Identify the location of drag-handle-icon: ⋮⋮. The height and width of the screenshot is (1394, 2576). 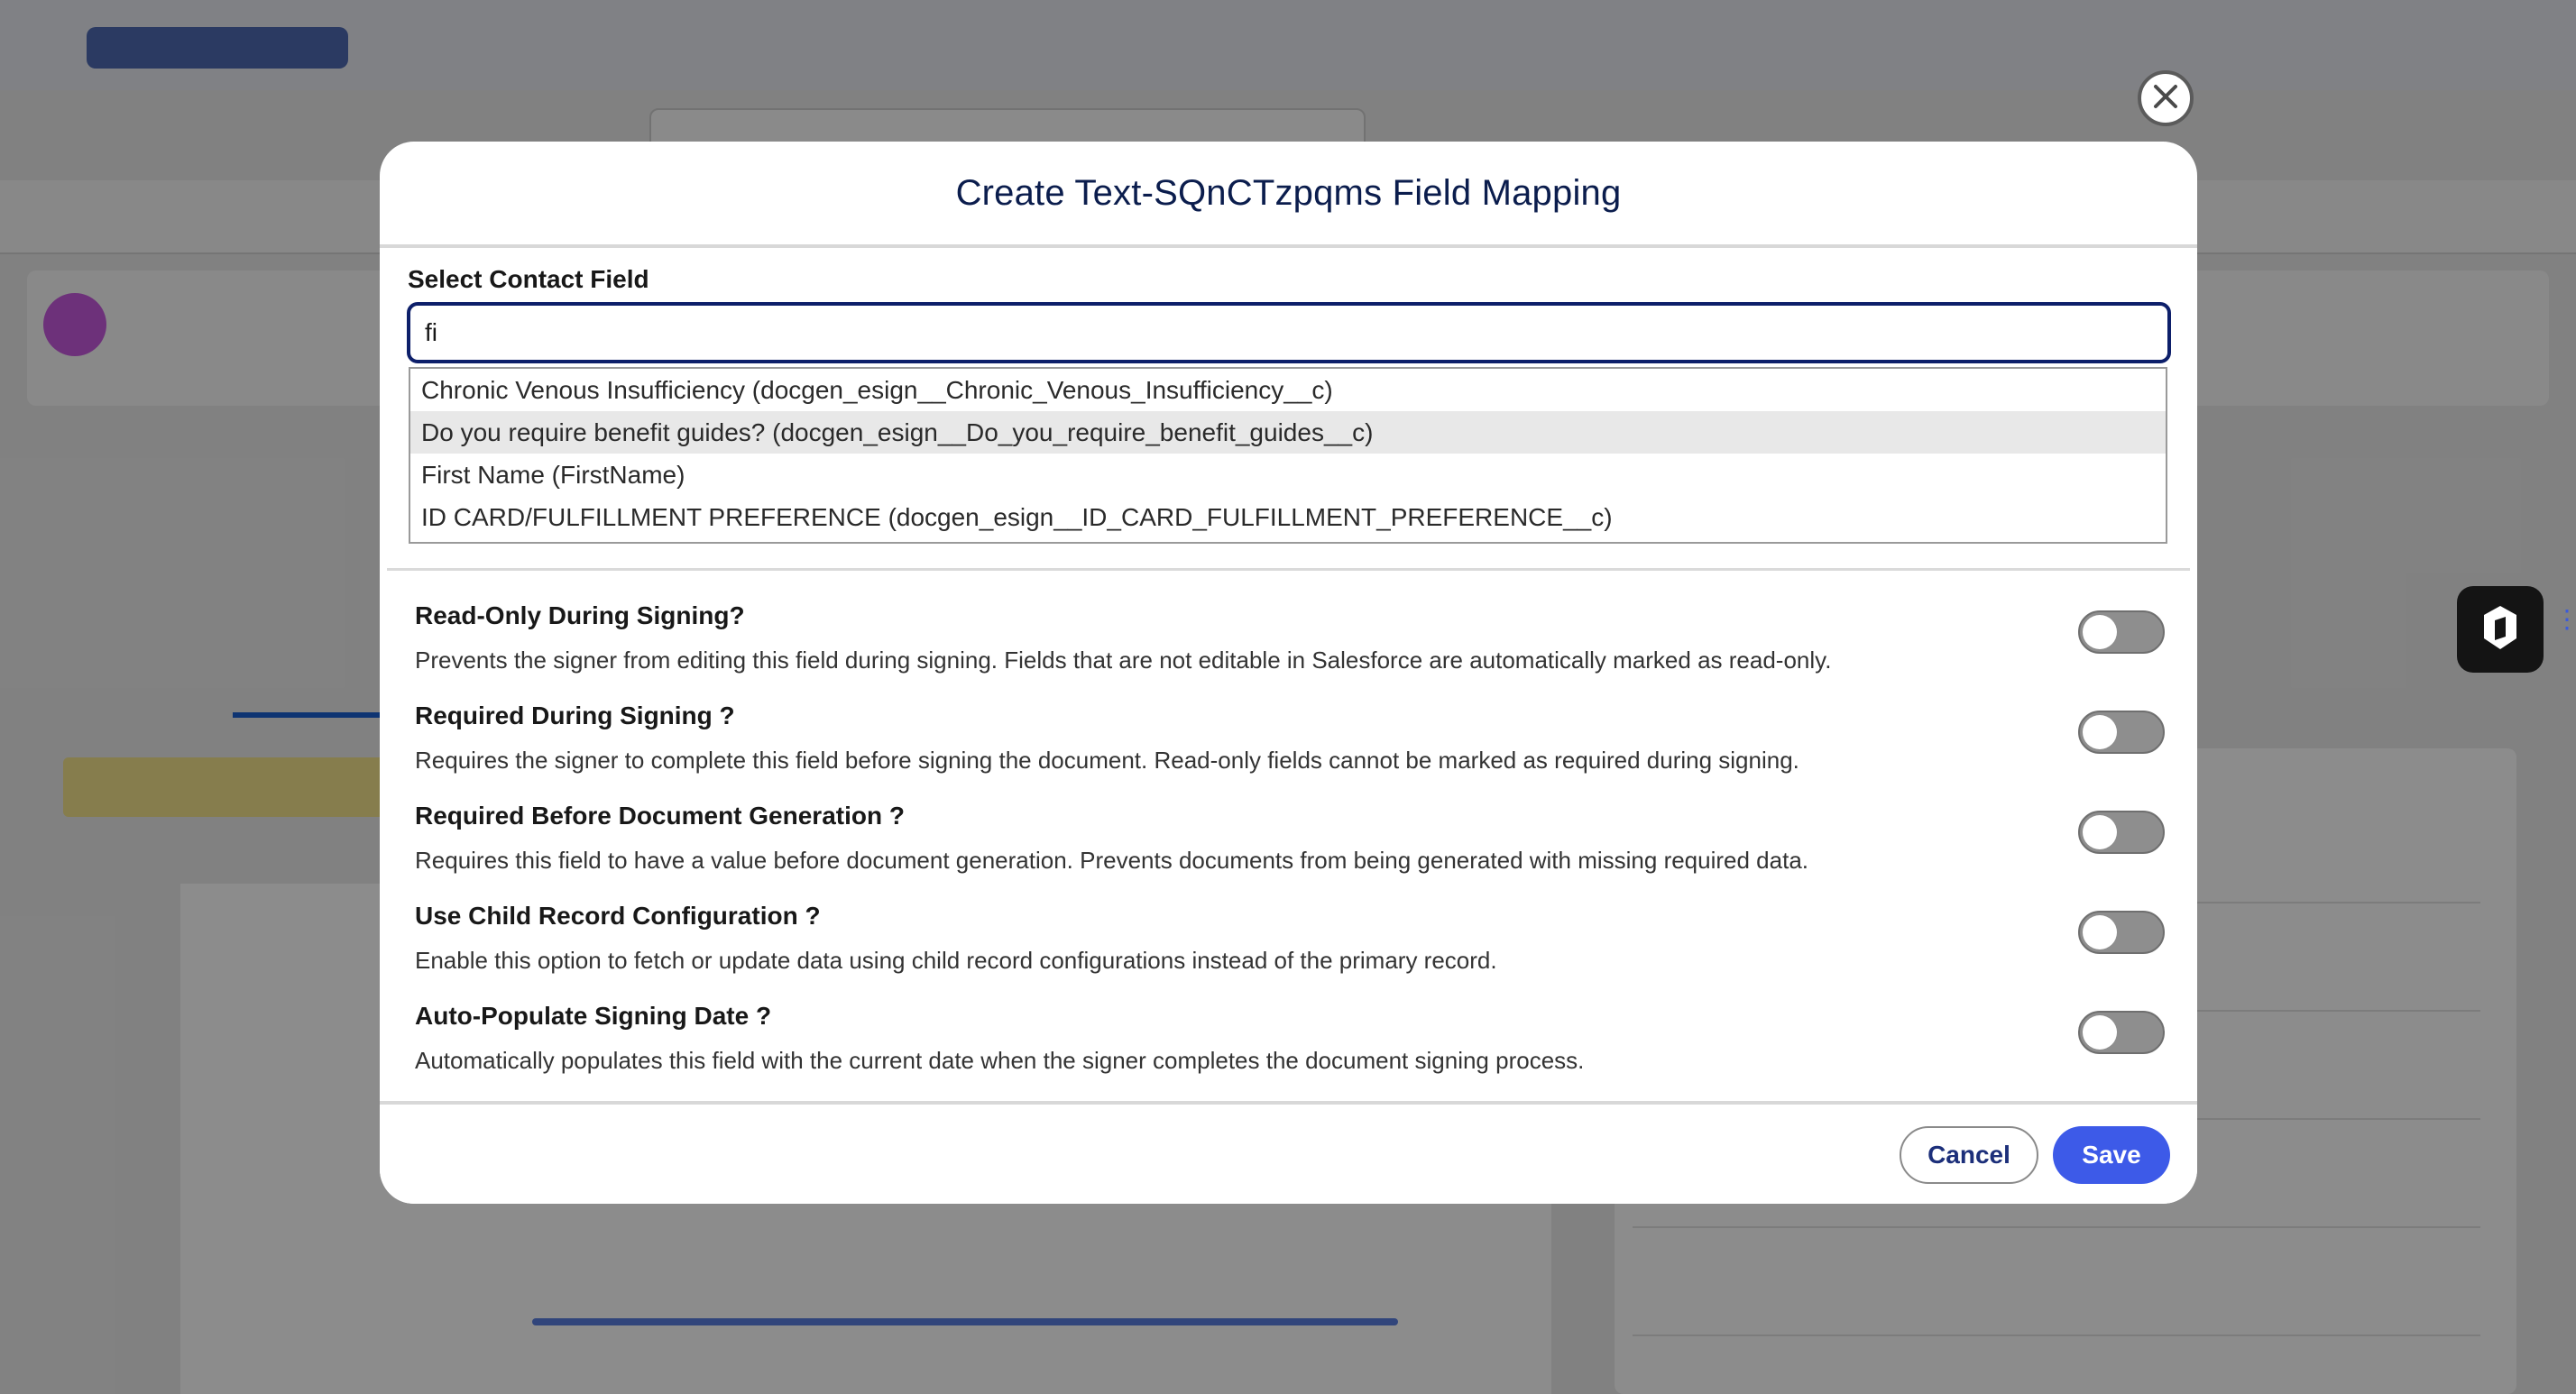
(2565, 627).